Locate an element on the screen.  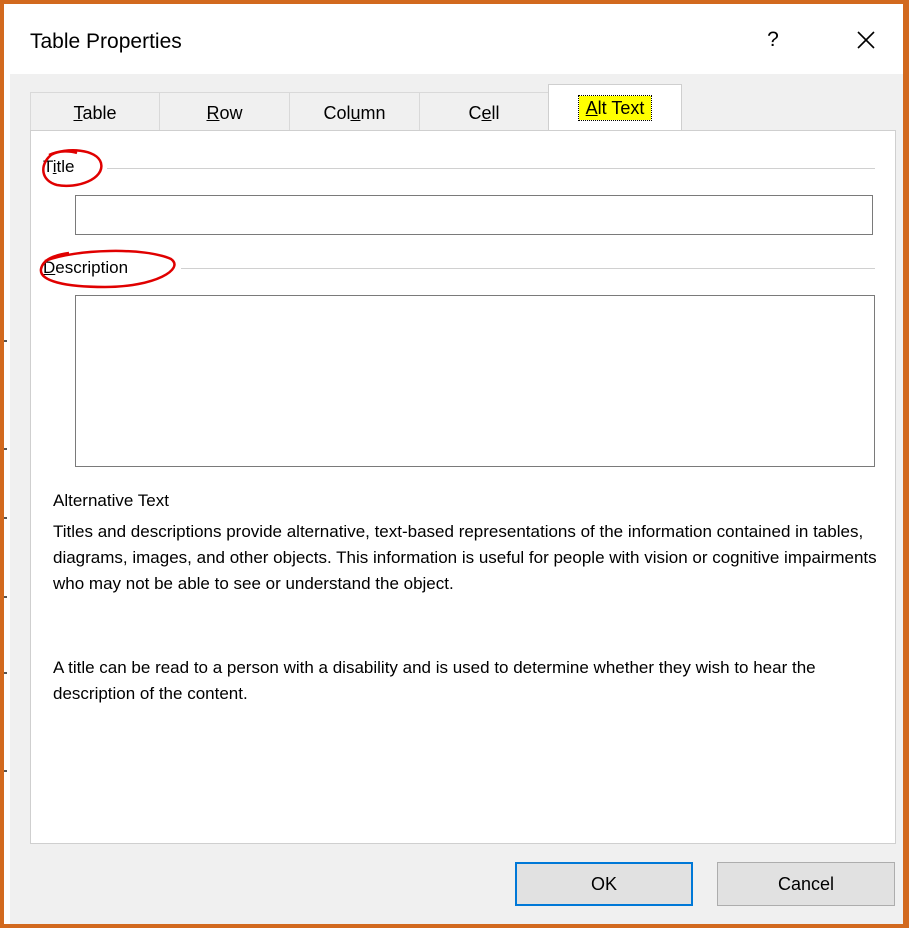
tab-cell-label: ll is located at coordinates (495, 113).